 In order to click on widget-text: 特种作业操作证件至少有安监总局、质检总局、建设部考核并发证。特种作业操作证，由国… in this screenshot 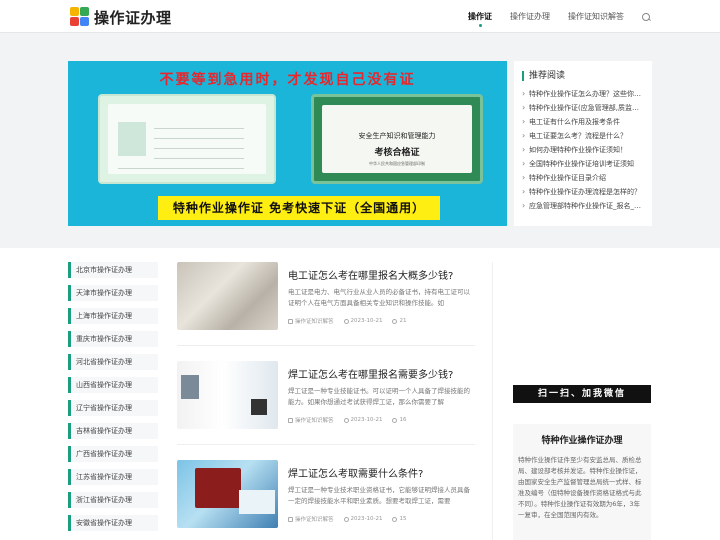, I will do `click(580, 487)`.